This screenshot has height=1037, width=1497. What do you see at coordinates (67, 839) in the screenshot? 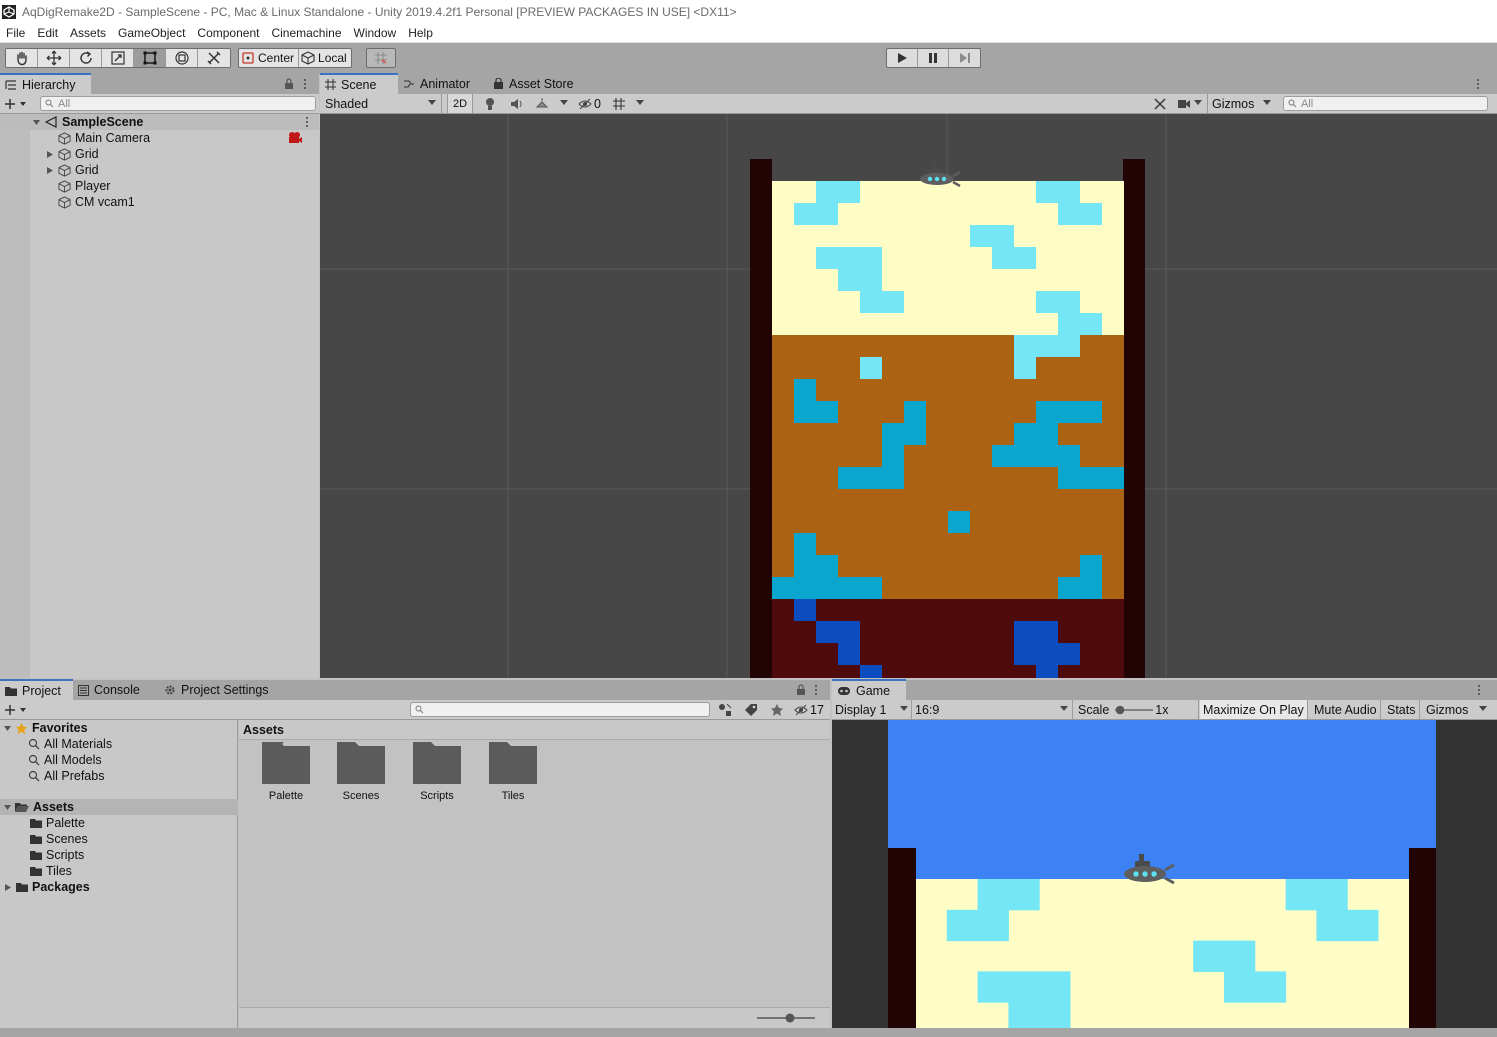
I see `folder-label: Scenes` at bounding box center [67, 839].